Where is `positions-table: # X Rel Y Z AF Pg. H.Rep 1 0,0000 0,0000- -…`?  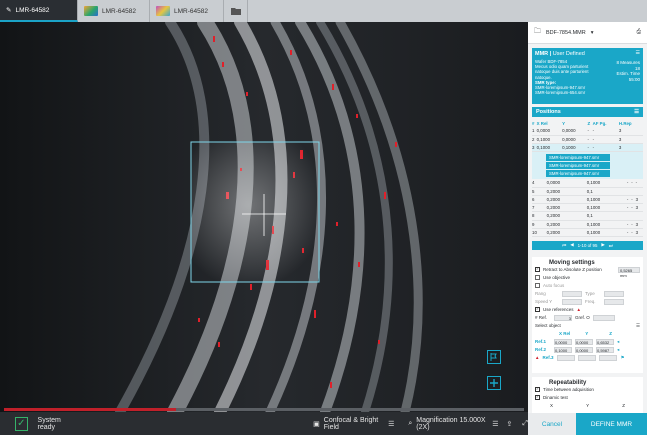 positions-table: # X Rel Y Z AF Pg. H.Rep 1 0,0000 0,0000- -… is located at coordinates (587, 136).